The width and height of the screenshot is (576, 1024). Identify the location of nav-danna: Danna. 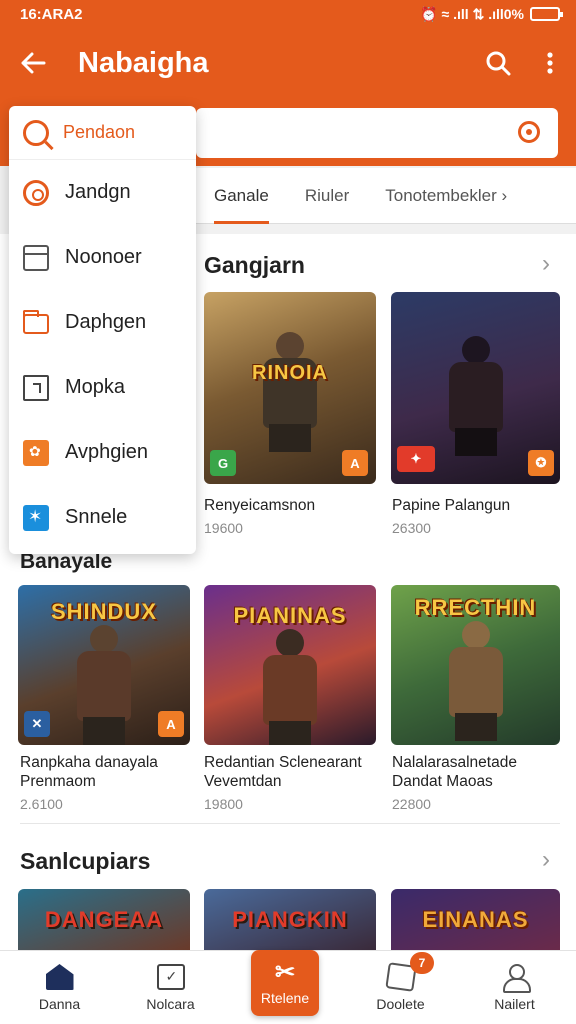
(59, 987).